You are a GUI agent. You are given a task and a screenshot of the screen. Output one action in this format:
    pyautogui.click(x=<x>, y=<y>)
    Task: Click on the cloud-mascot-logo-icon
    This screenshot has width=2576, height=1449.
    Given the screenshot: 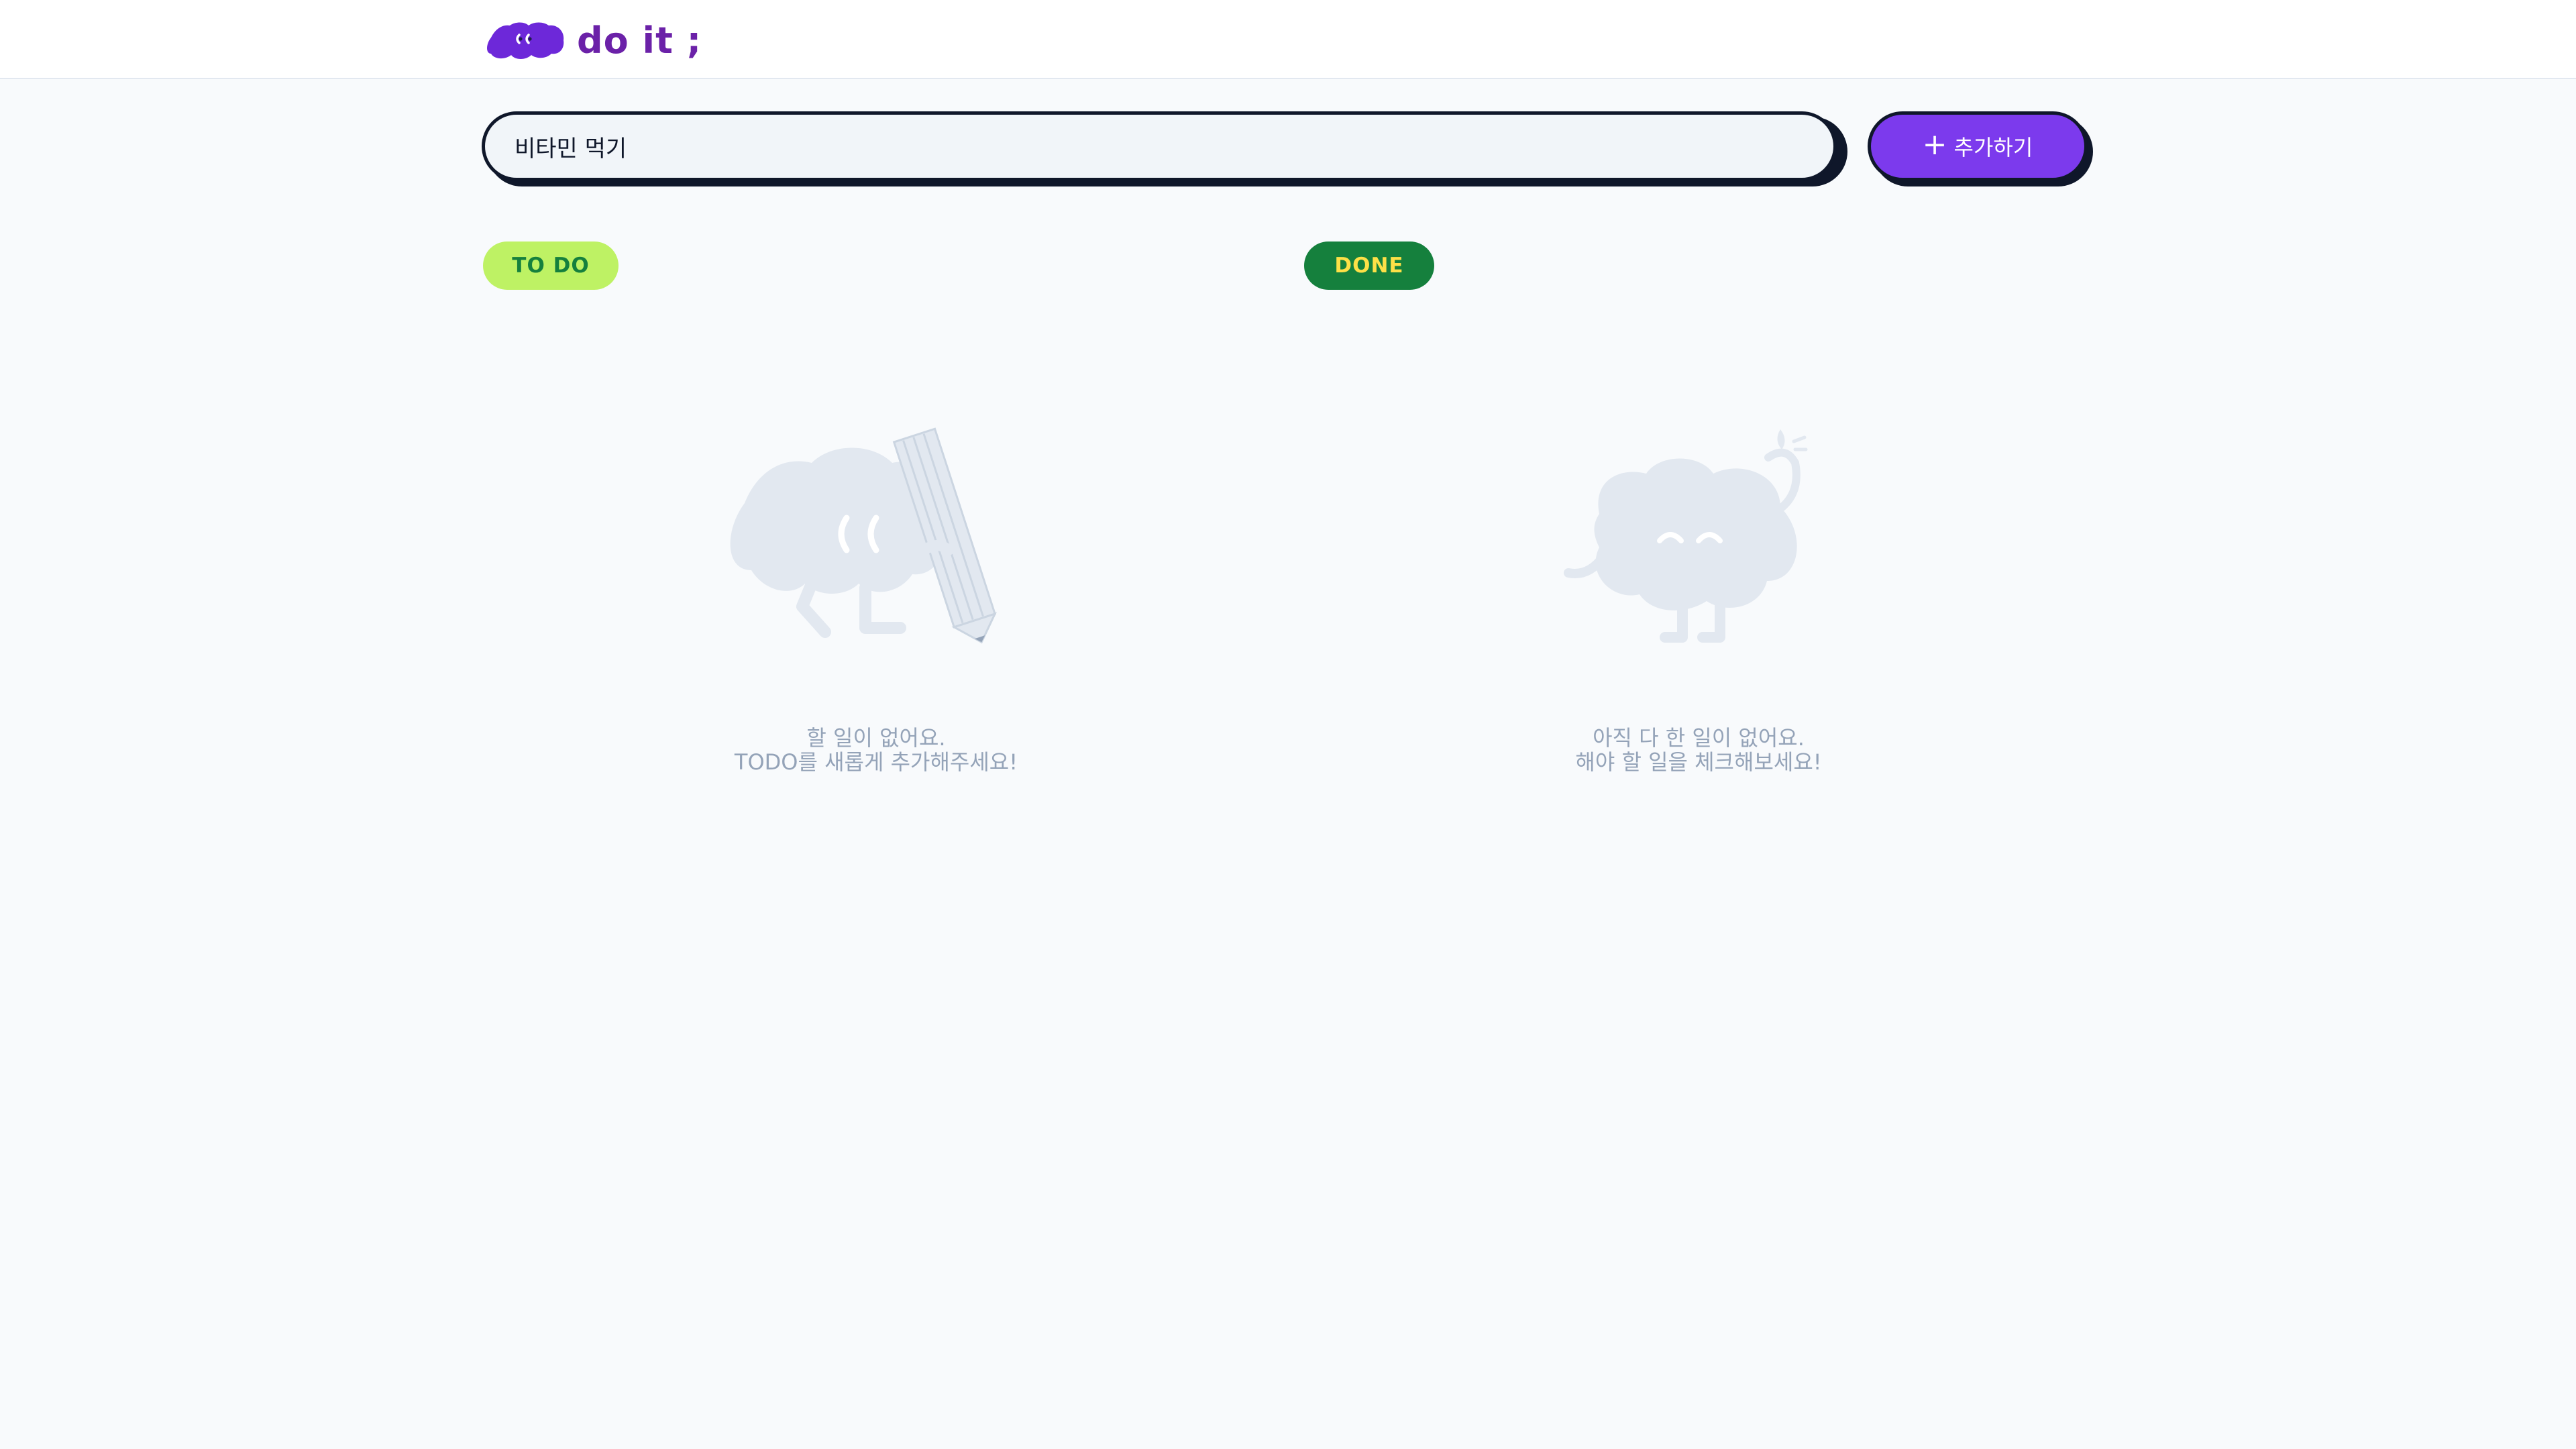 What is the action you would take?
    pyautogui.click(x=525, y=40)
    